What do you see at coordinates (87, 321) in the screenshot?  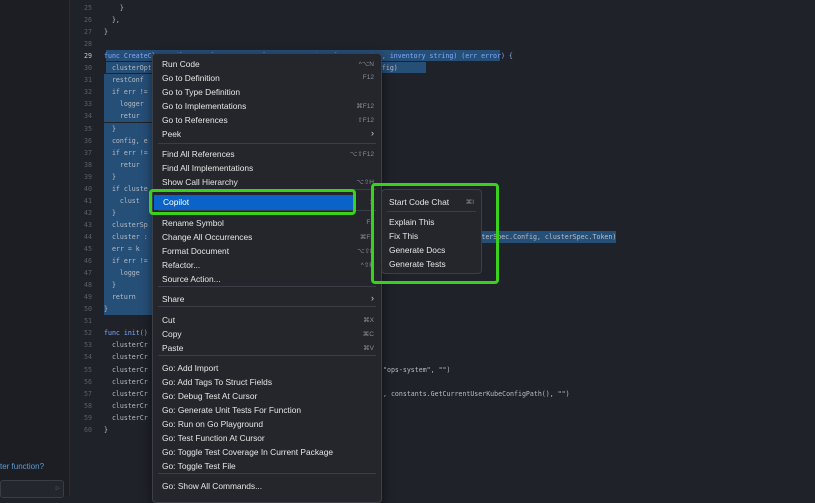 I see `code-line: 51` at bounding box center [87, 321].